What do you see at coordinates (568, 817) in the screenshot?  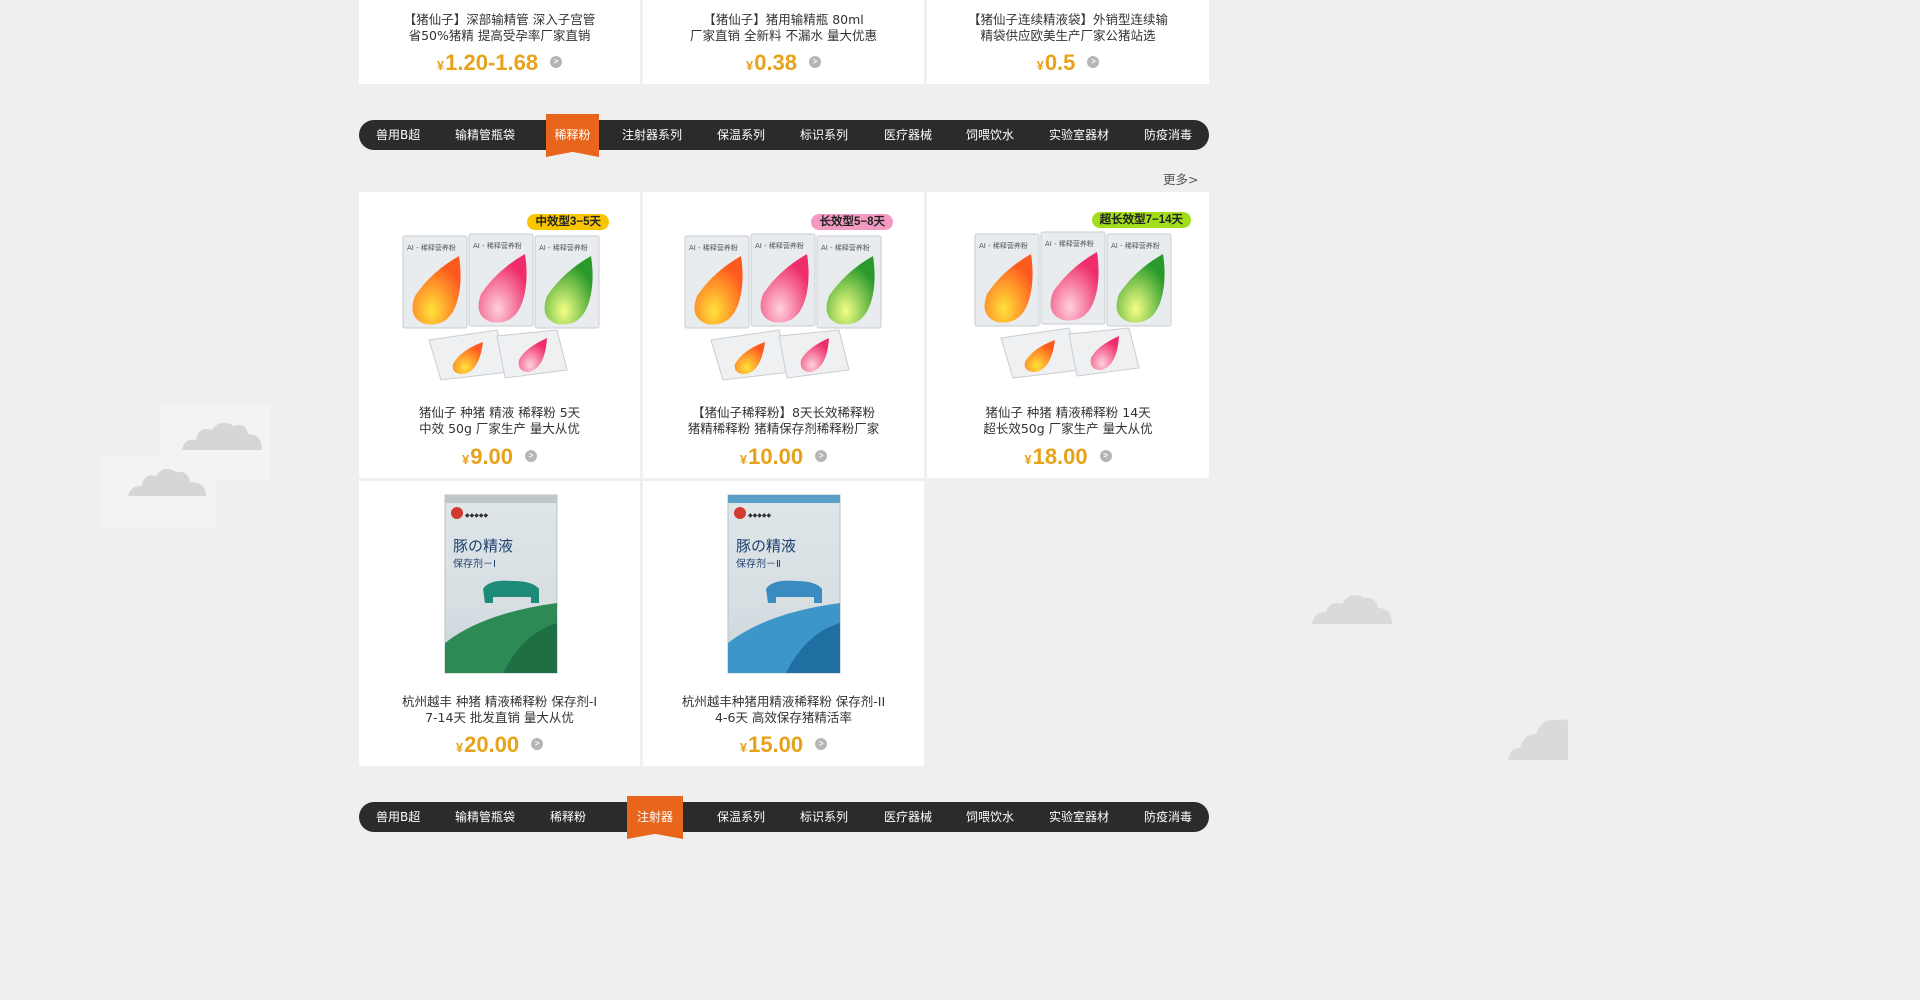 I see `nav-item: 稀释粉` at bounding box center [568, 817].